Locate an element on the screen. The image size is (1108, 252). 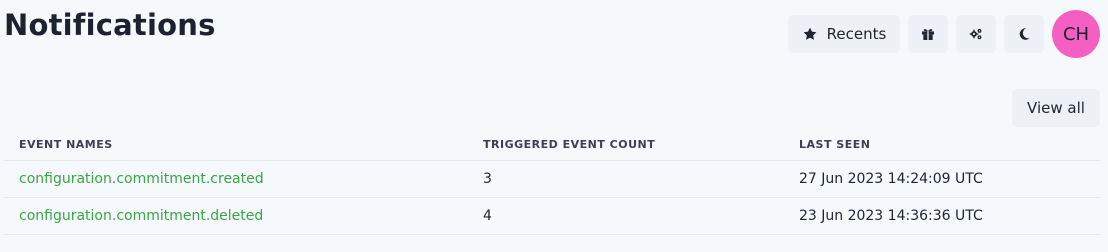
gears-icon is located at coordinates (976, 34).